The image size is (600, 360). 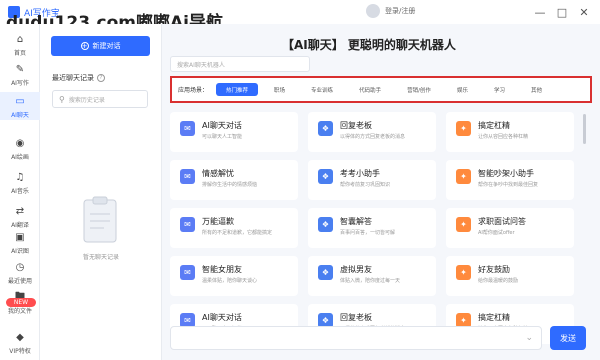 What do you see at coordinates (21, 302) in the screenshot?
I see `new-badge: NEW` at bounding box center [21, 302].